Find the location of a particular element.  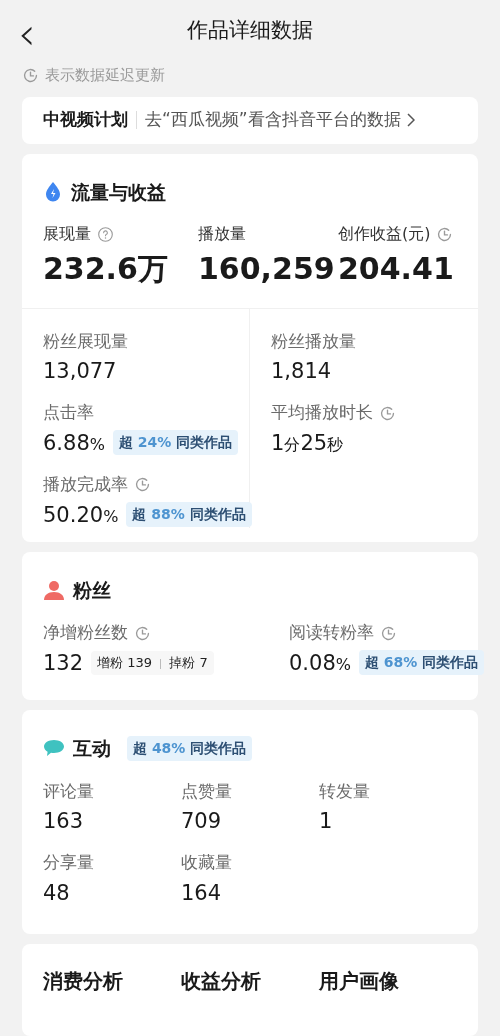

metric-value: 0.08% is located at coordinates (320, 662).